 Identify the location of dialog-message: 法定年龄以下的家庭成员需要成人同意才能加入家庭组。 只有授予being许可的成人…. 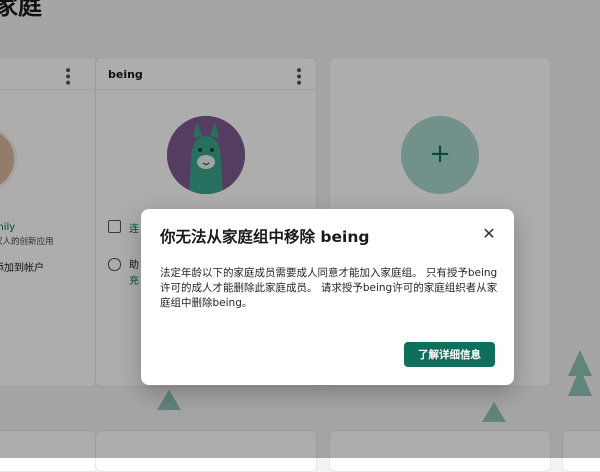
(329, 288).